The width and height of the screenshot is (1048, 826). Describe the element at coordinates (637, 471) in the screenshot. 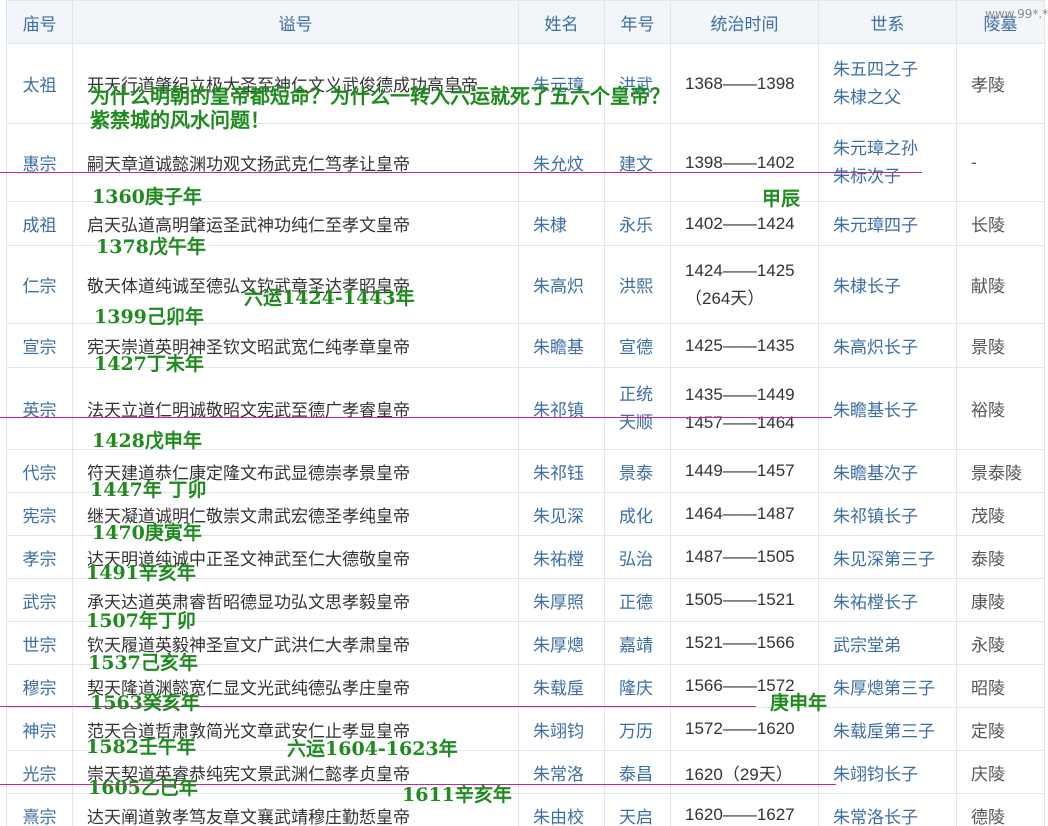

I see `era-name-link: 景泰` at that location.